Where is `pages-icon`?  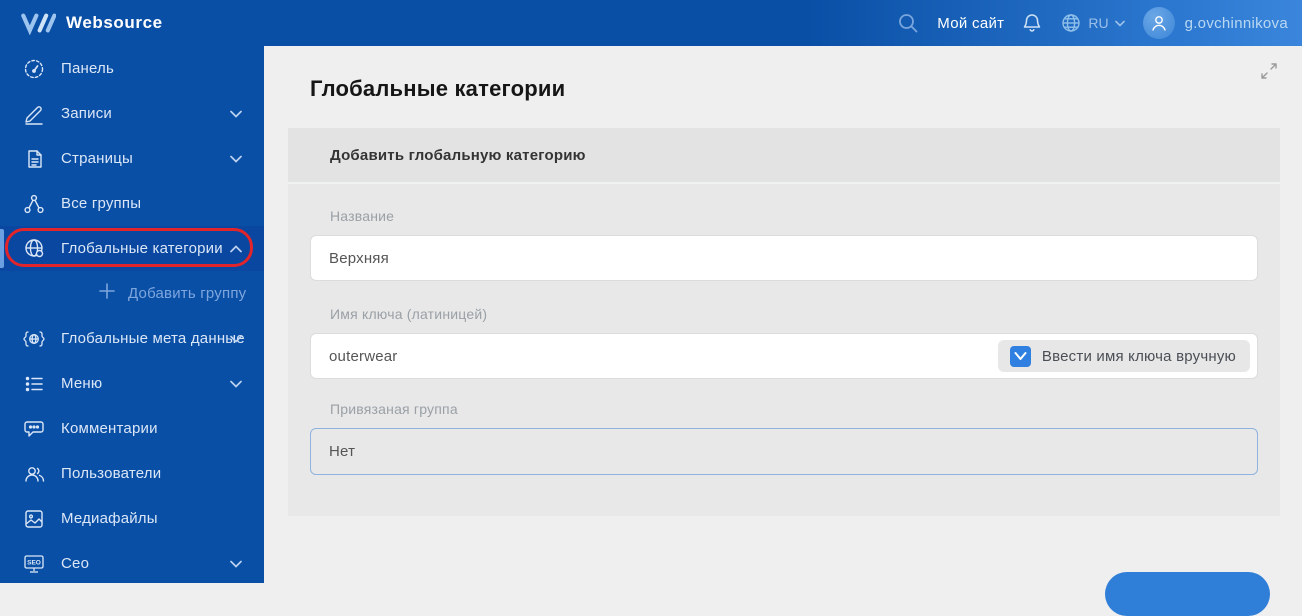
pages-icon is located at coordinates (34, 159).